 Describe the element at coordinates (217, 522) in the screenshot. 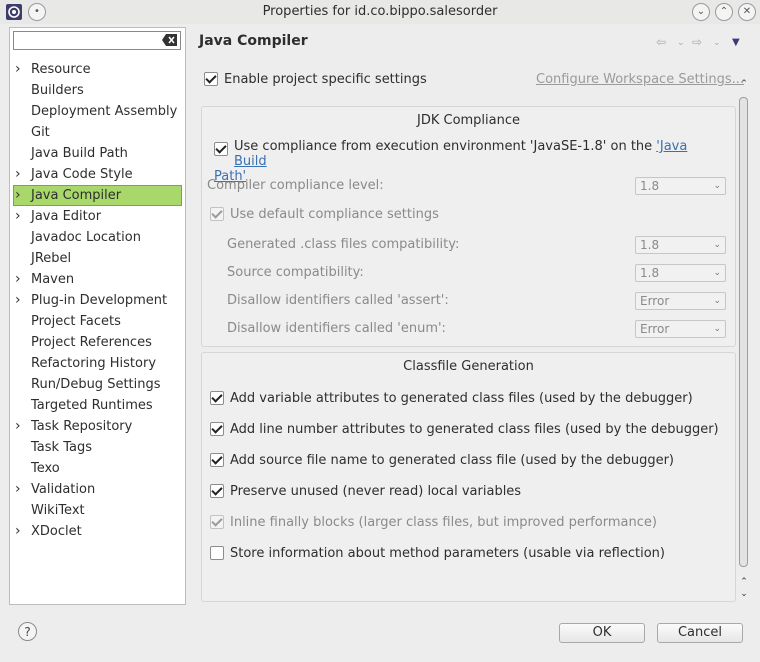

I see `inline-finally-checkbox` at that location.